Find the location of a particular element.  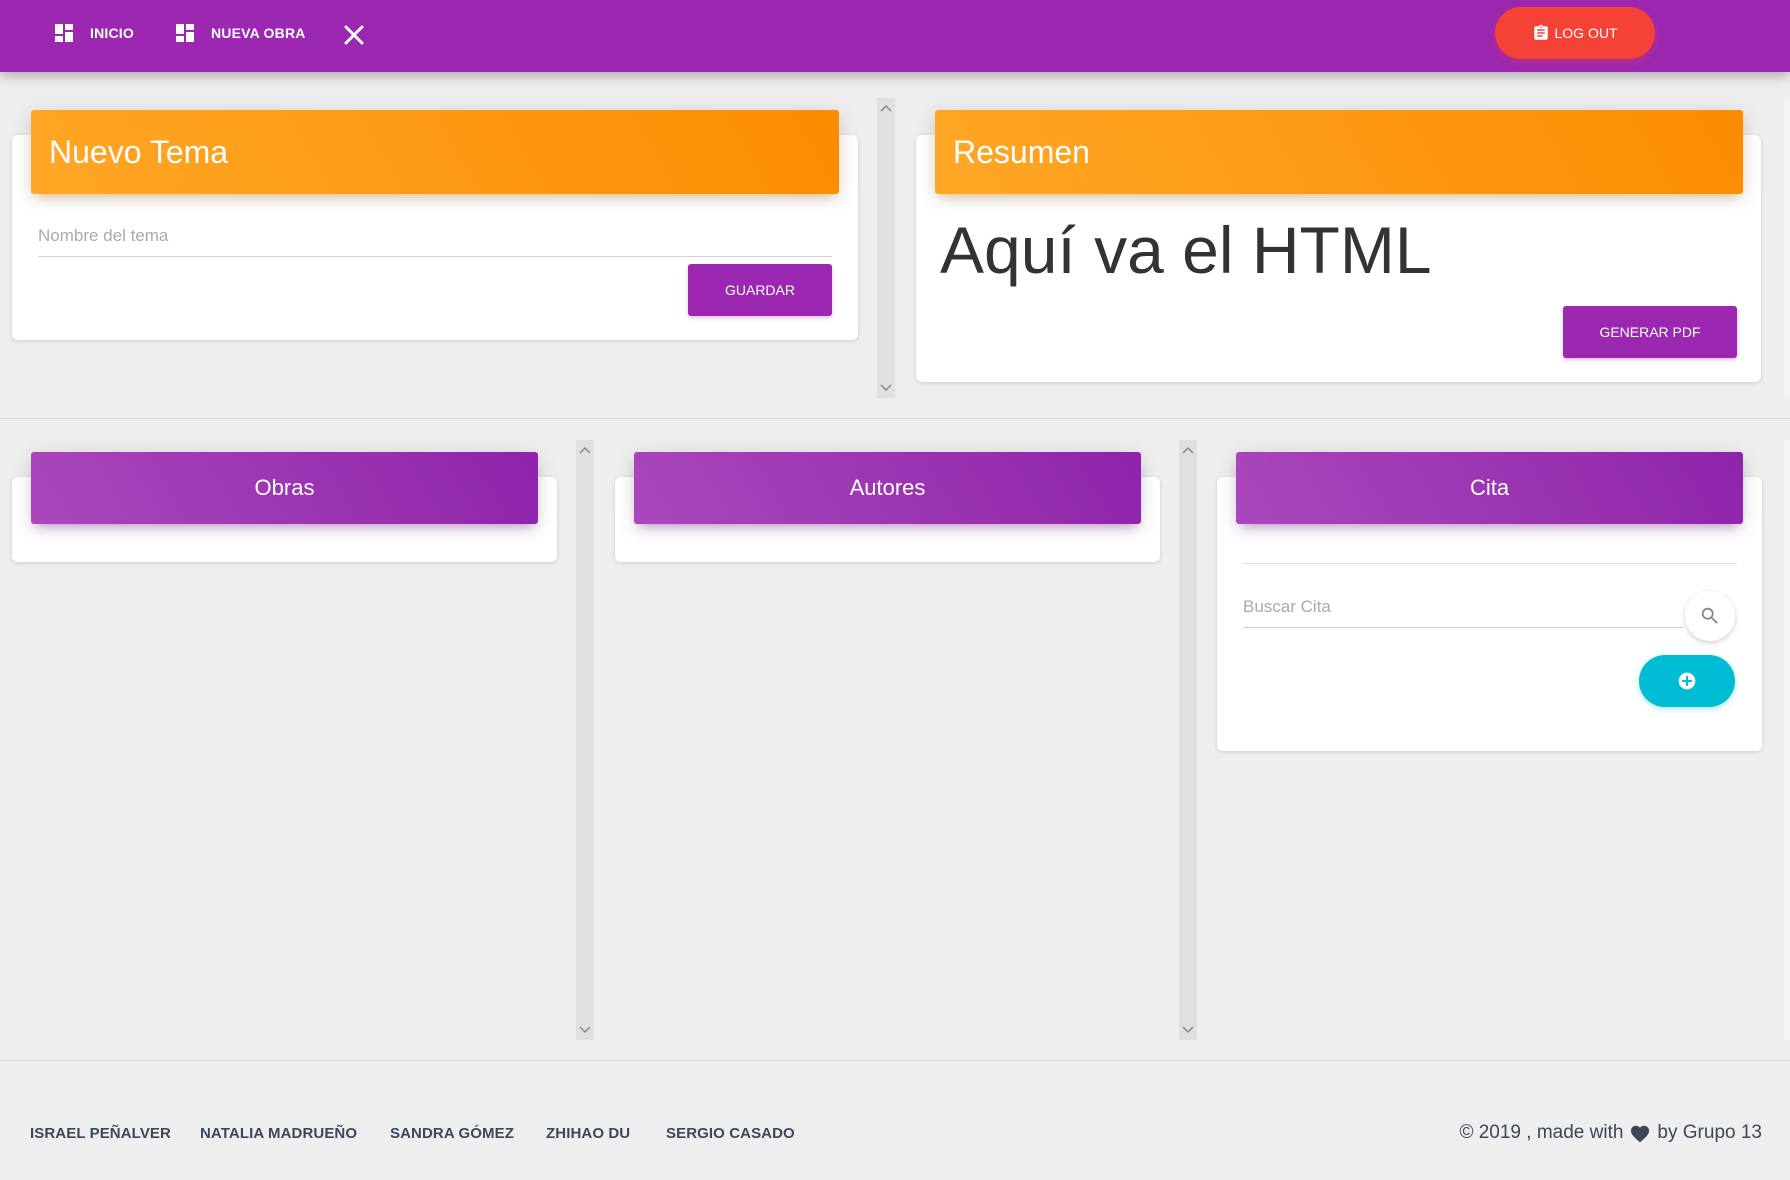

obras-header: Obras is located at coordinates (284, 488).